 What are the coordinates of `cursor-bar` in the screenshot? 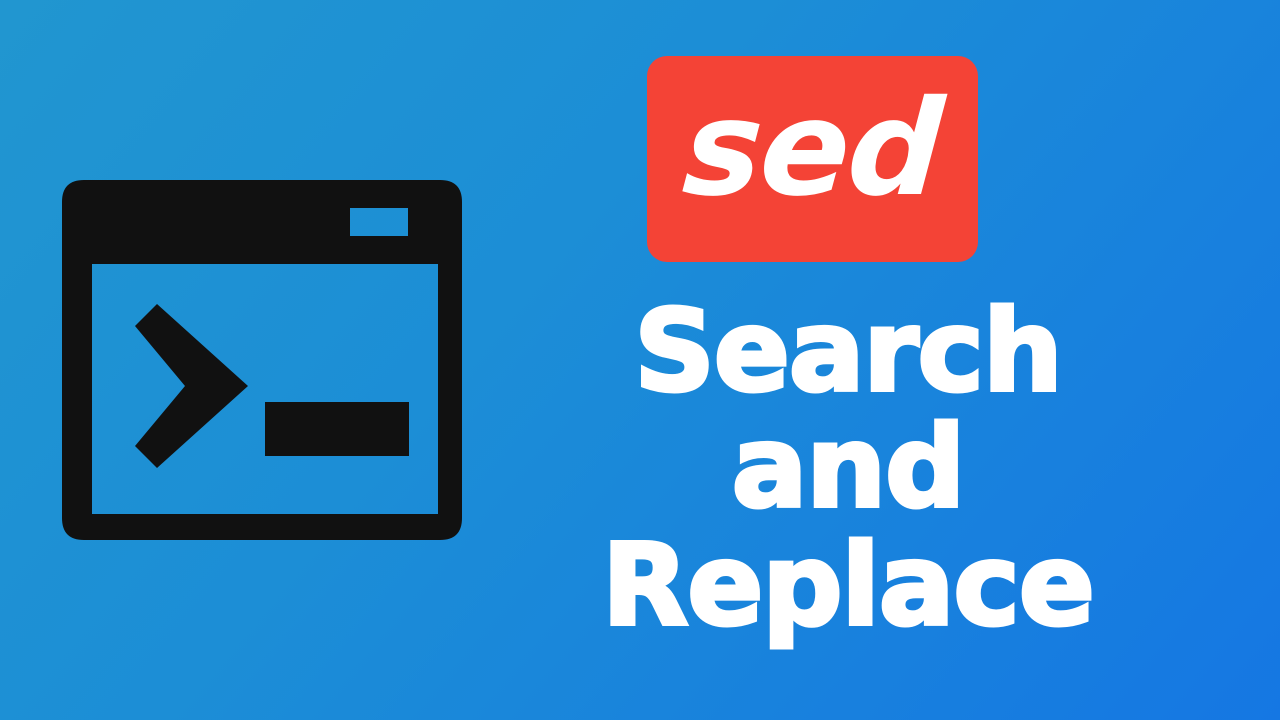 It's located at (337, 429).